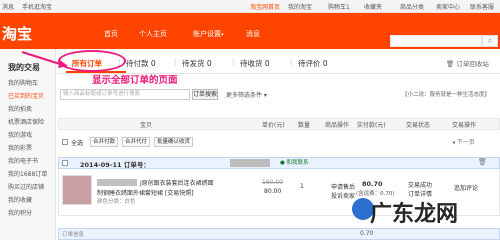 The width and height of the screenshot is (500, 240). Describe the element at coordinates (451, 64) in the screenshot. I see `trash-icon: 🗑` at that location.